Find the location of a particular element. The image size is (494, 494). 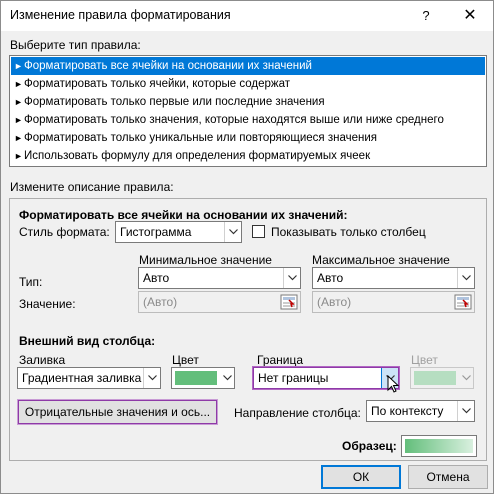

direction-select: По контексту is located at coordinates (420, 411).